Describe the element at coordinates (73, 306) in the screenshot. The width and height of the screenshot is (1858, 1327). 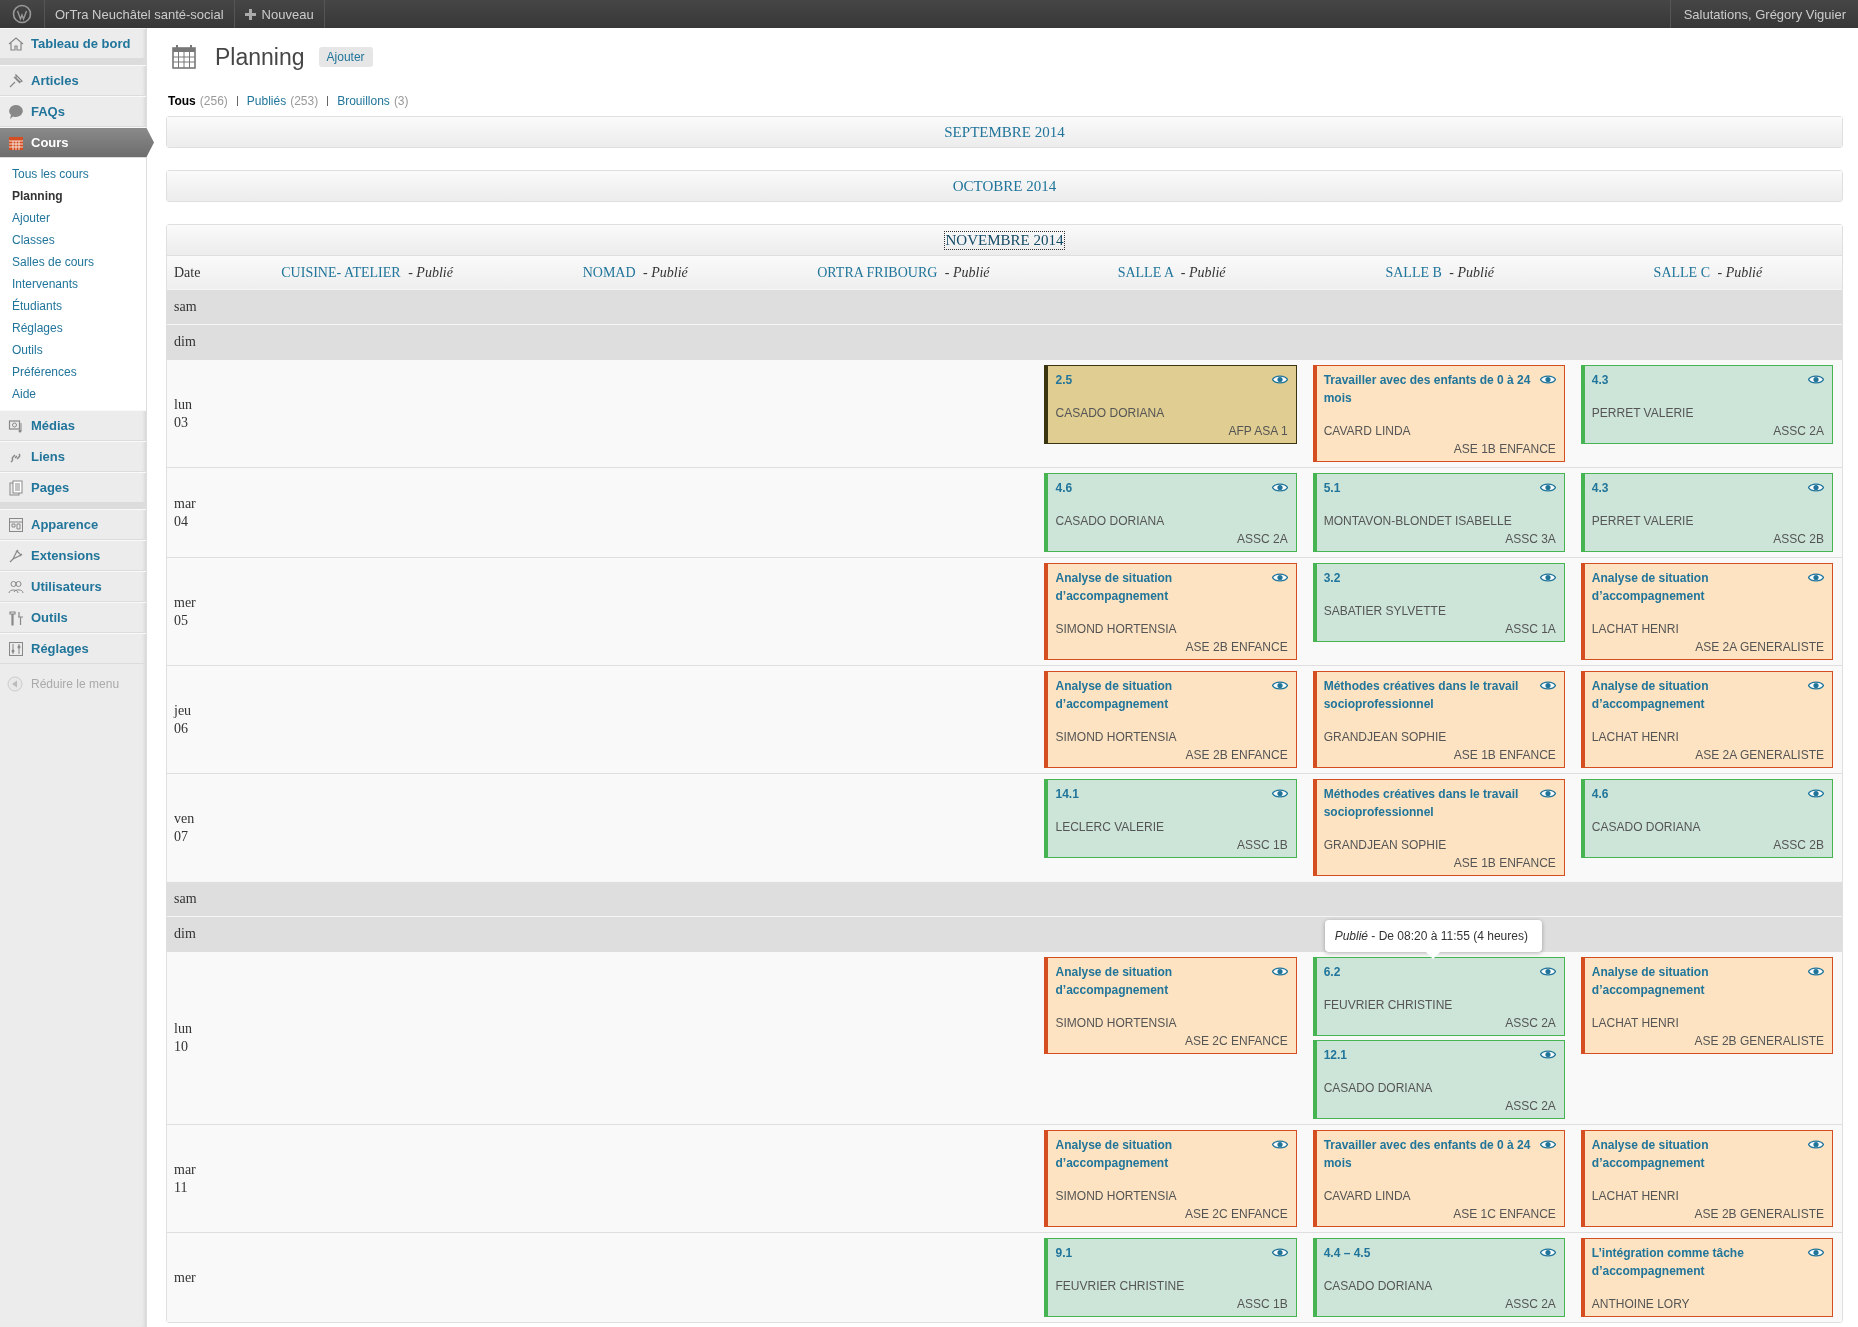
I see `submenu-item: Étudiants` at that location.